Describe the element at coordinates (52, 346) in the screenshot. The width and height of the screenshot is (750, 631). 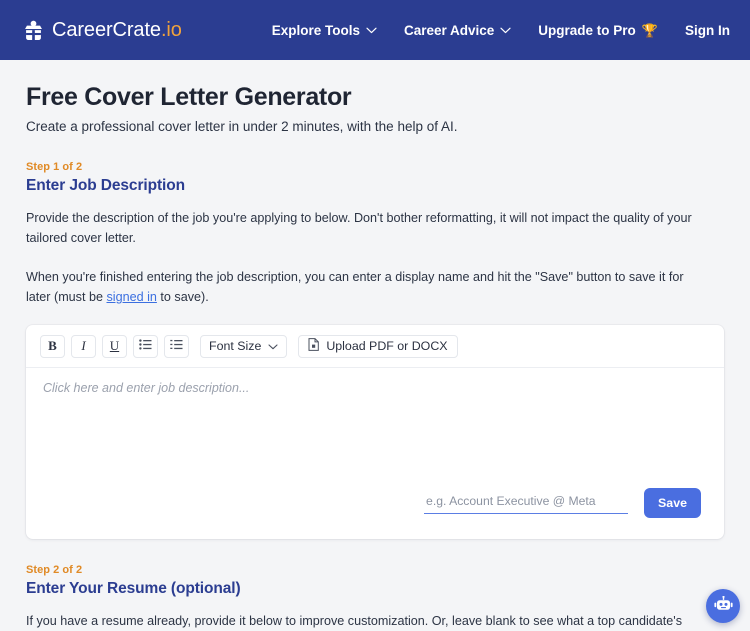
I see `bold-button: B` at that location.